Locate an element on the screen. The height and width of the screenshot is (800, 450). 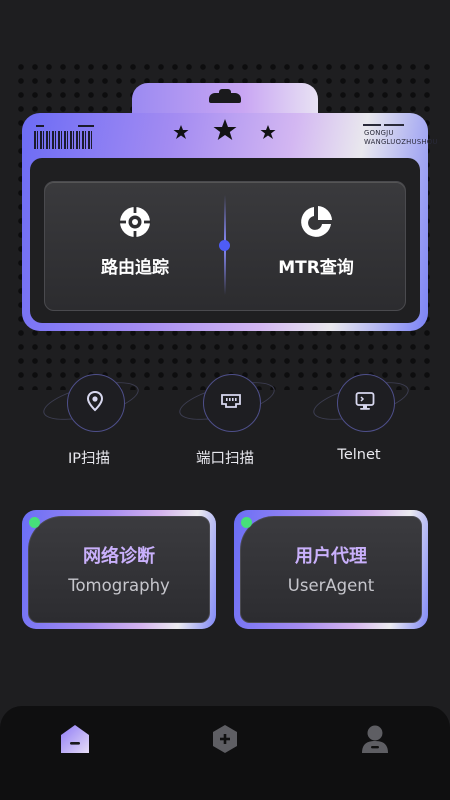
user-agent-title: 用户代理 is located at coordinates (331, 556).